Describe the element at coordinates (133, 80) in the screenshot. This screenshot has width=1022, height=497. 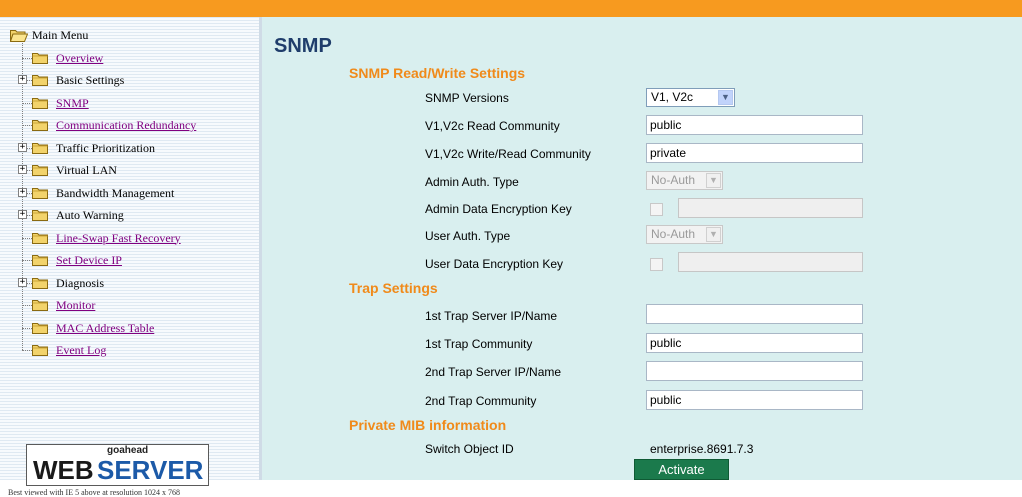
I see `sidebar-item-basic-settings: + Basic Settings` at that location.